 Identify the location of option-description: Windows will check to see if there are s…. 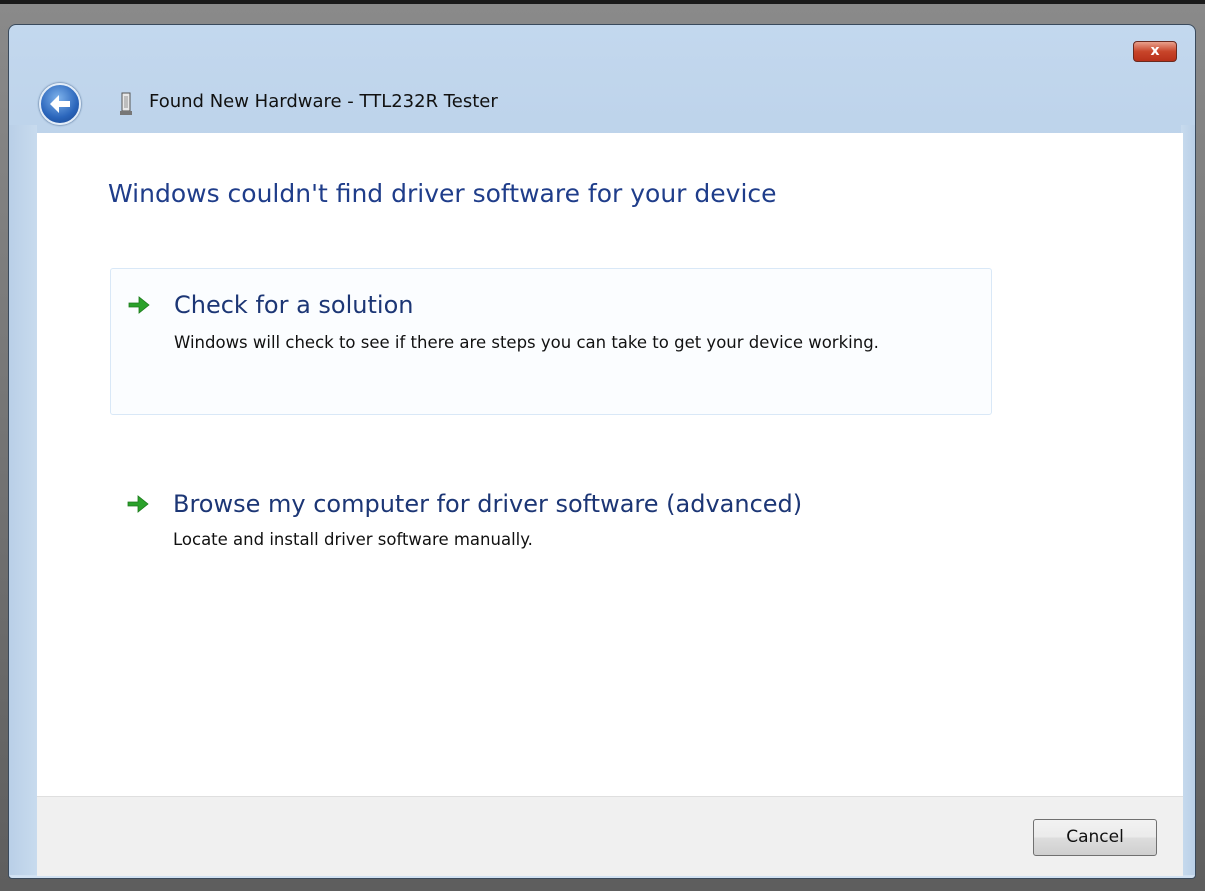
(526, 342).